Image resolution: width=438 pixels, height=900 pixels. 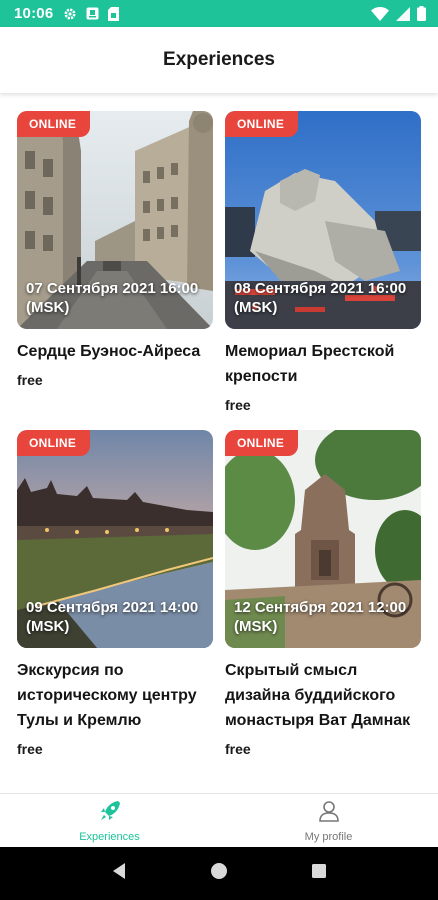 I want to click on system-nav-bar, so click(x=219, y=873).